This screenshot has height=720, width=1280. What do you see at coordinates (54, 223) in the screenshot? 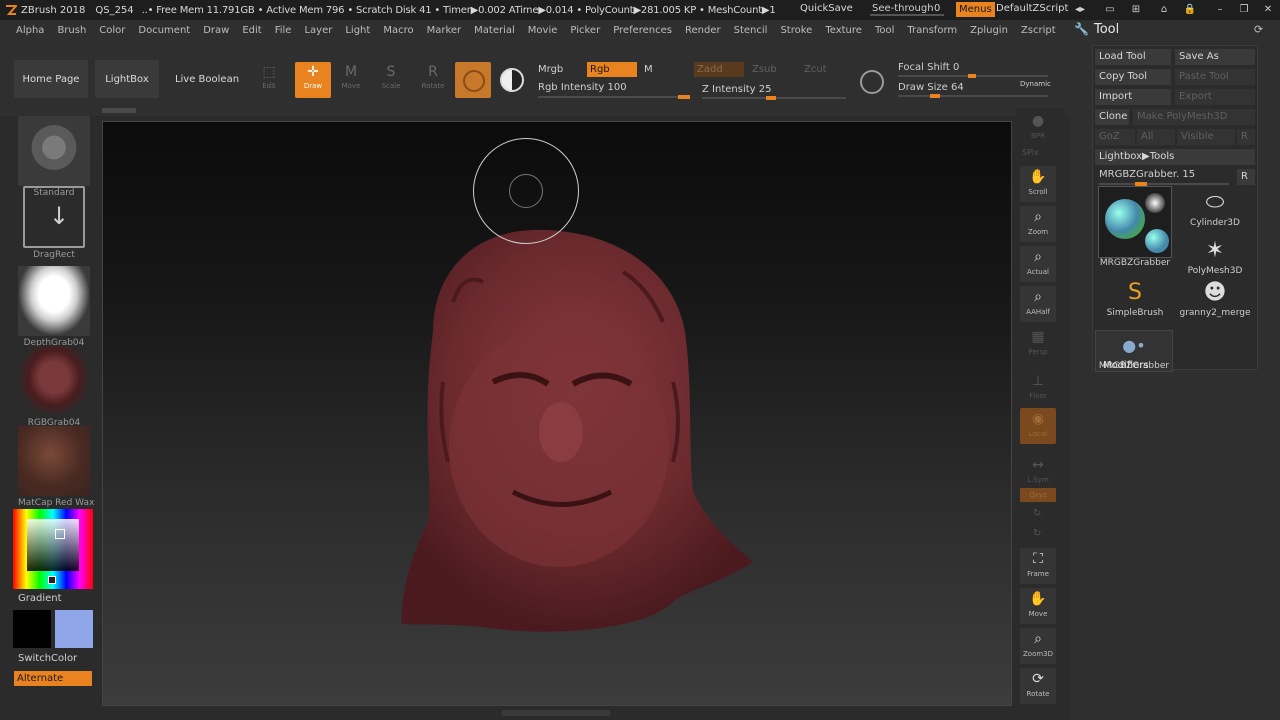
I see `stroke-selector: ↓ DragRect` at bounding box center [54, 223].